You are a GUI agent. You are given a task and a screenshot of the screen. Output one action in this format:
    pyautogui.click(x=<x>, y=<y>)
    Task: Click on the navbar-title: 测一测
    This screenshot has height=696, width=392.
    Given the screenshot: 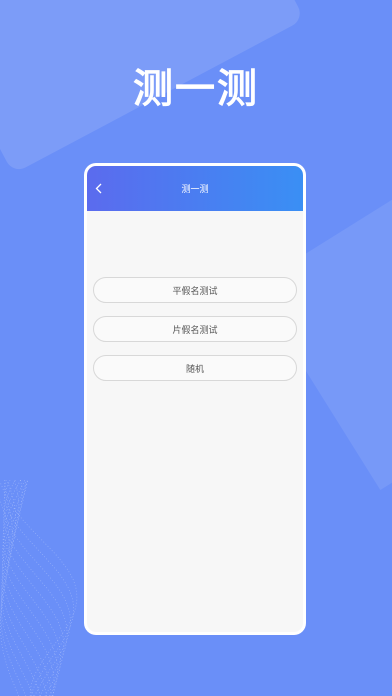 What is the action you would take?
    pyautogui.click(x=195, y=190)
    